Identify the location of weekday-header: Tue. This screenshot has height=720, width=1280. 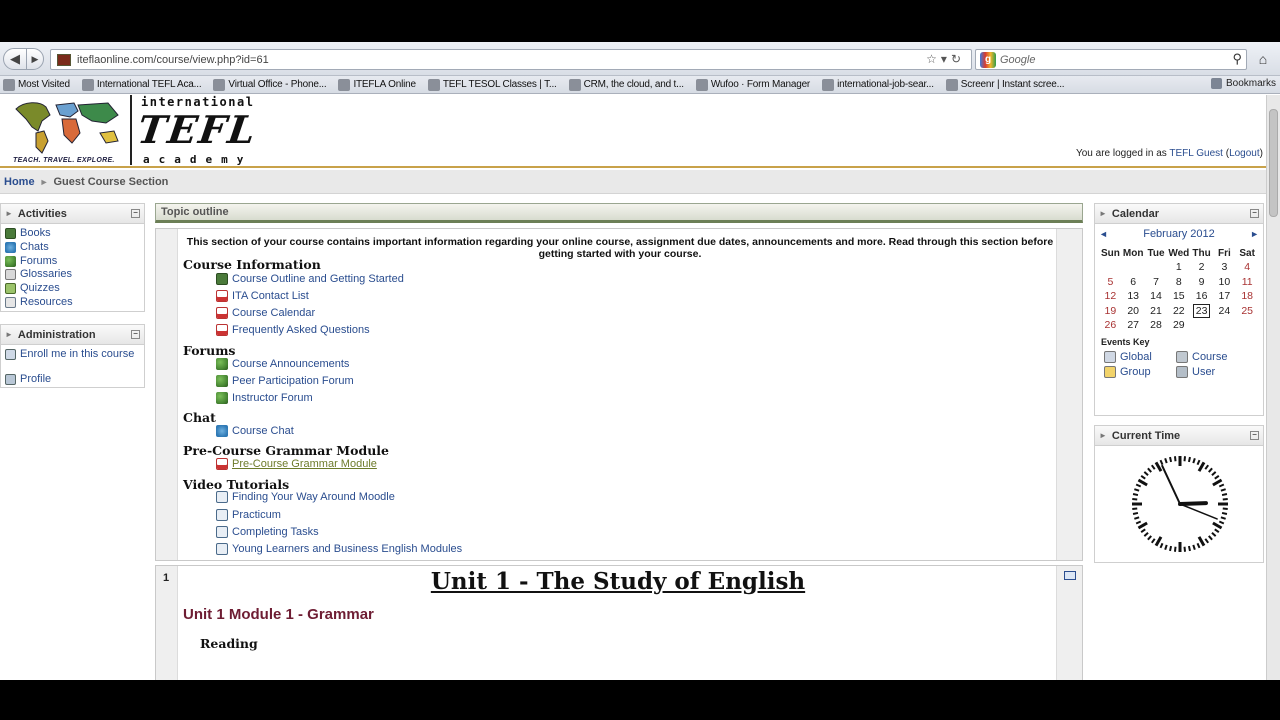
(1156, 253).